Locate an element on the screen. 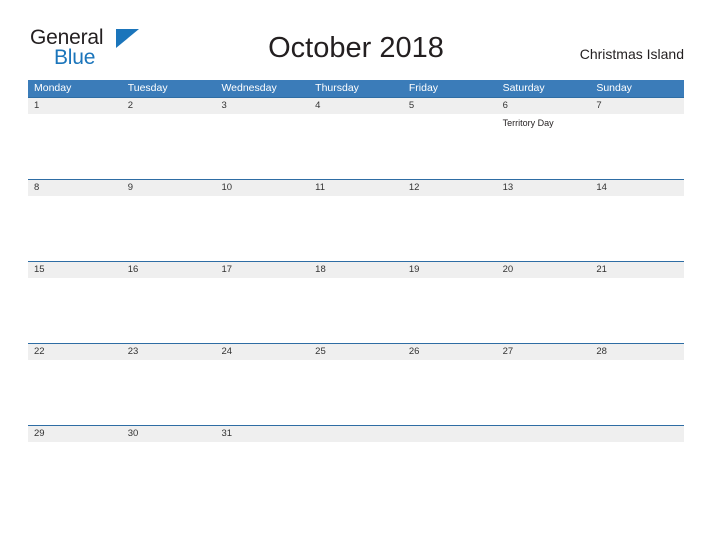 The width and height of the screenshot is (712, 550). week-row: 1 2 3 4 5 6 7 Territory Day is located at coordinates (356, 138).